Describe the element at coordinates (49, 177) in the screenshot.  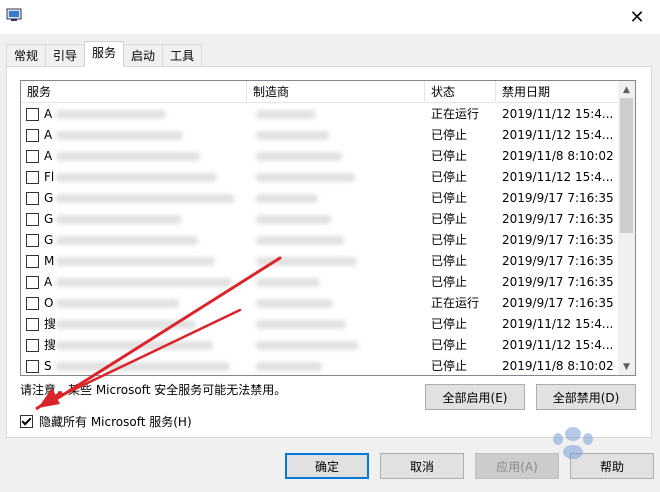
I see `service-name-text: Fl` at that location.